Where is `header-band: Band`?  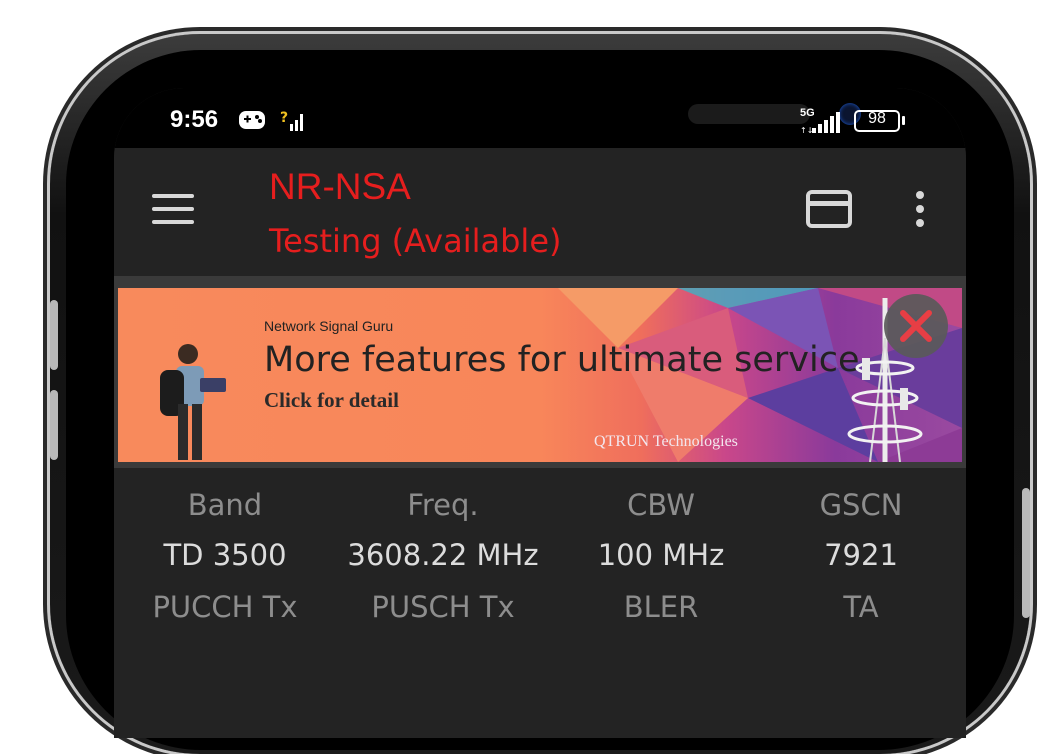
header-band: Band is located at coordinates (225, 505).